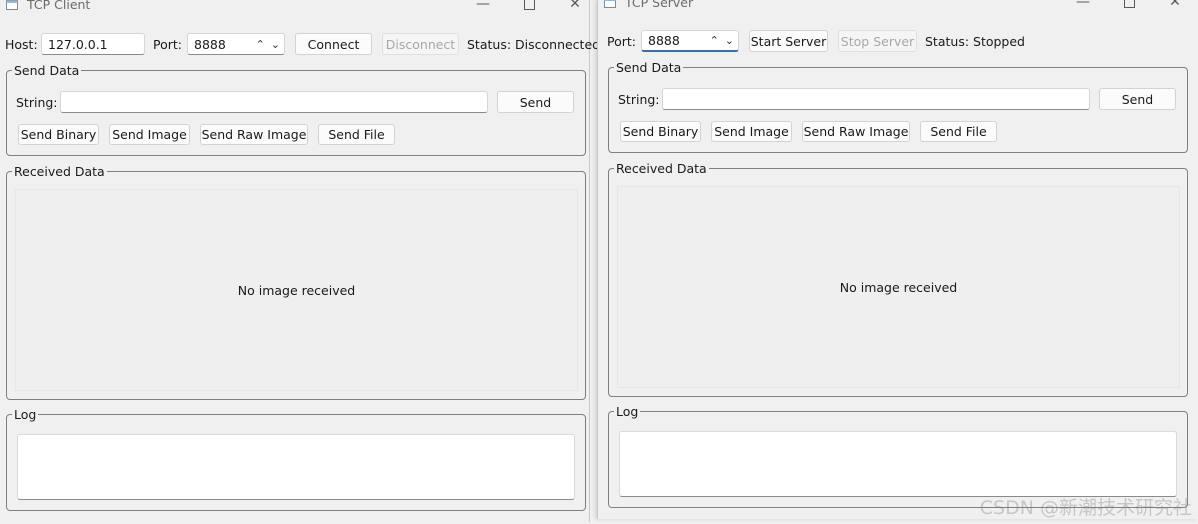  I want to click on watermark: CSDN @新潮技术研究社, so click(1085, 508).